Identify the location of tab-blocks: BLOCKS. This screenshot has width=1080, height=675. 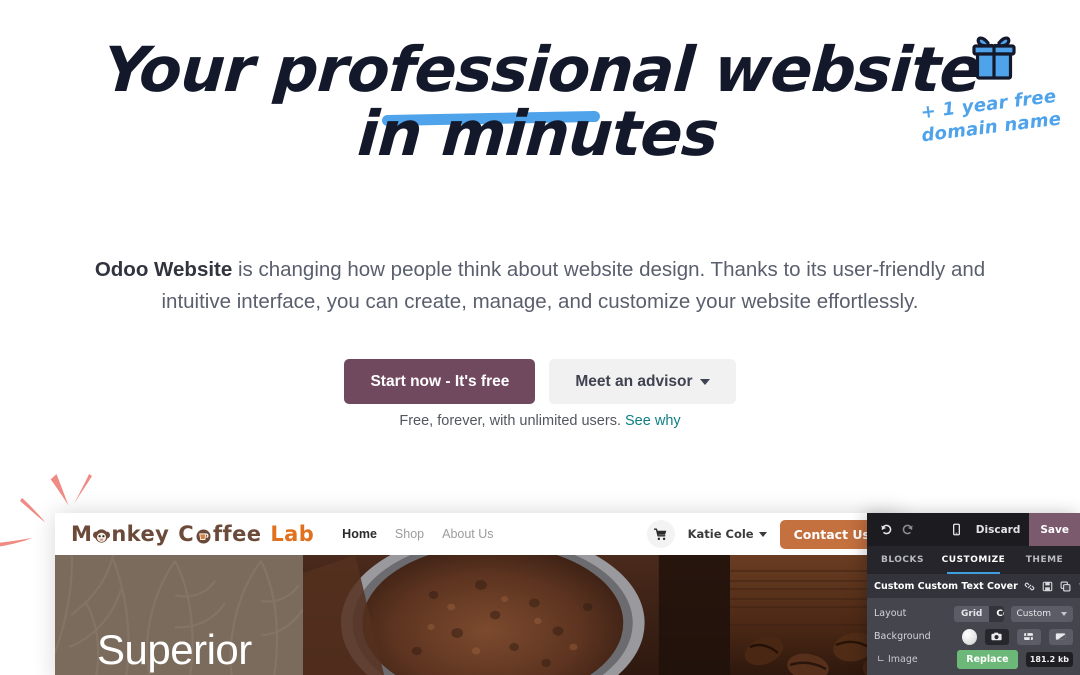
(902, 560).